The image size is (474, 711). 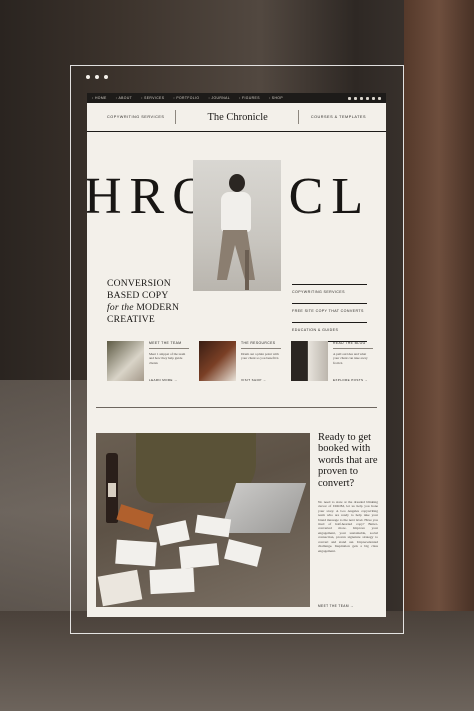 What do you see at coordinates (152, 98) in the screenshot?
I see `nav-services: SERVICES` at bounding box center [152, 98].